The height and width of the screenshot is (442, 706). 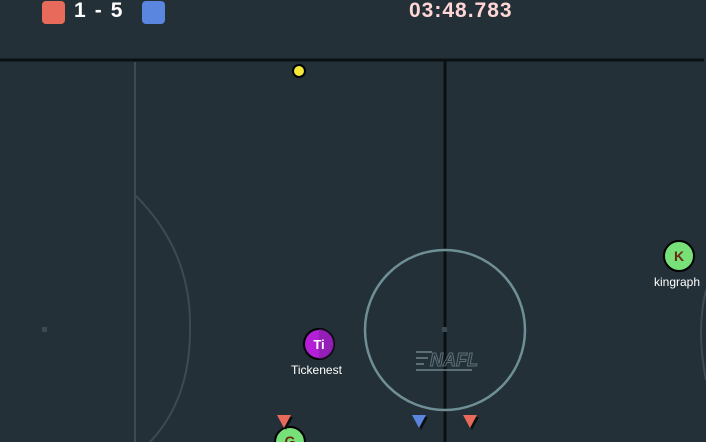 I want to click on league-logo-text: NAFL, so click(x=454, y=360).